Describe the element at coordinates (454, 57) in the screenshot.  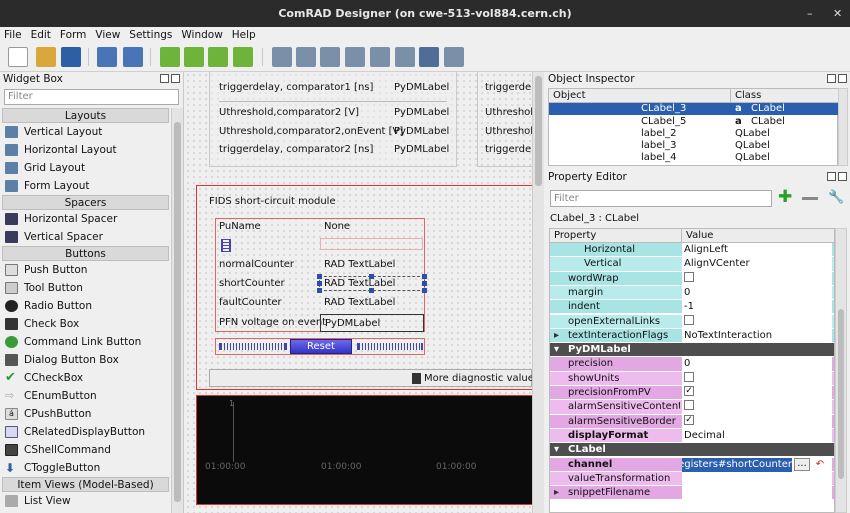
I see `adjust-size-icon` at that location.